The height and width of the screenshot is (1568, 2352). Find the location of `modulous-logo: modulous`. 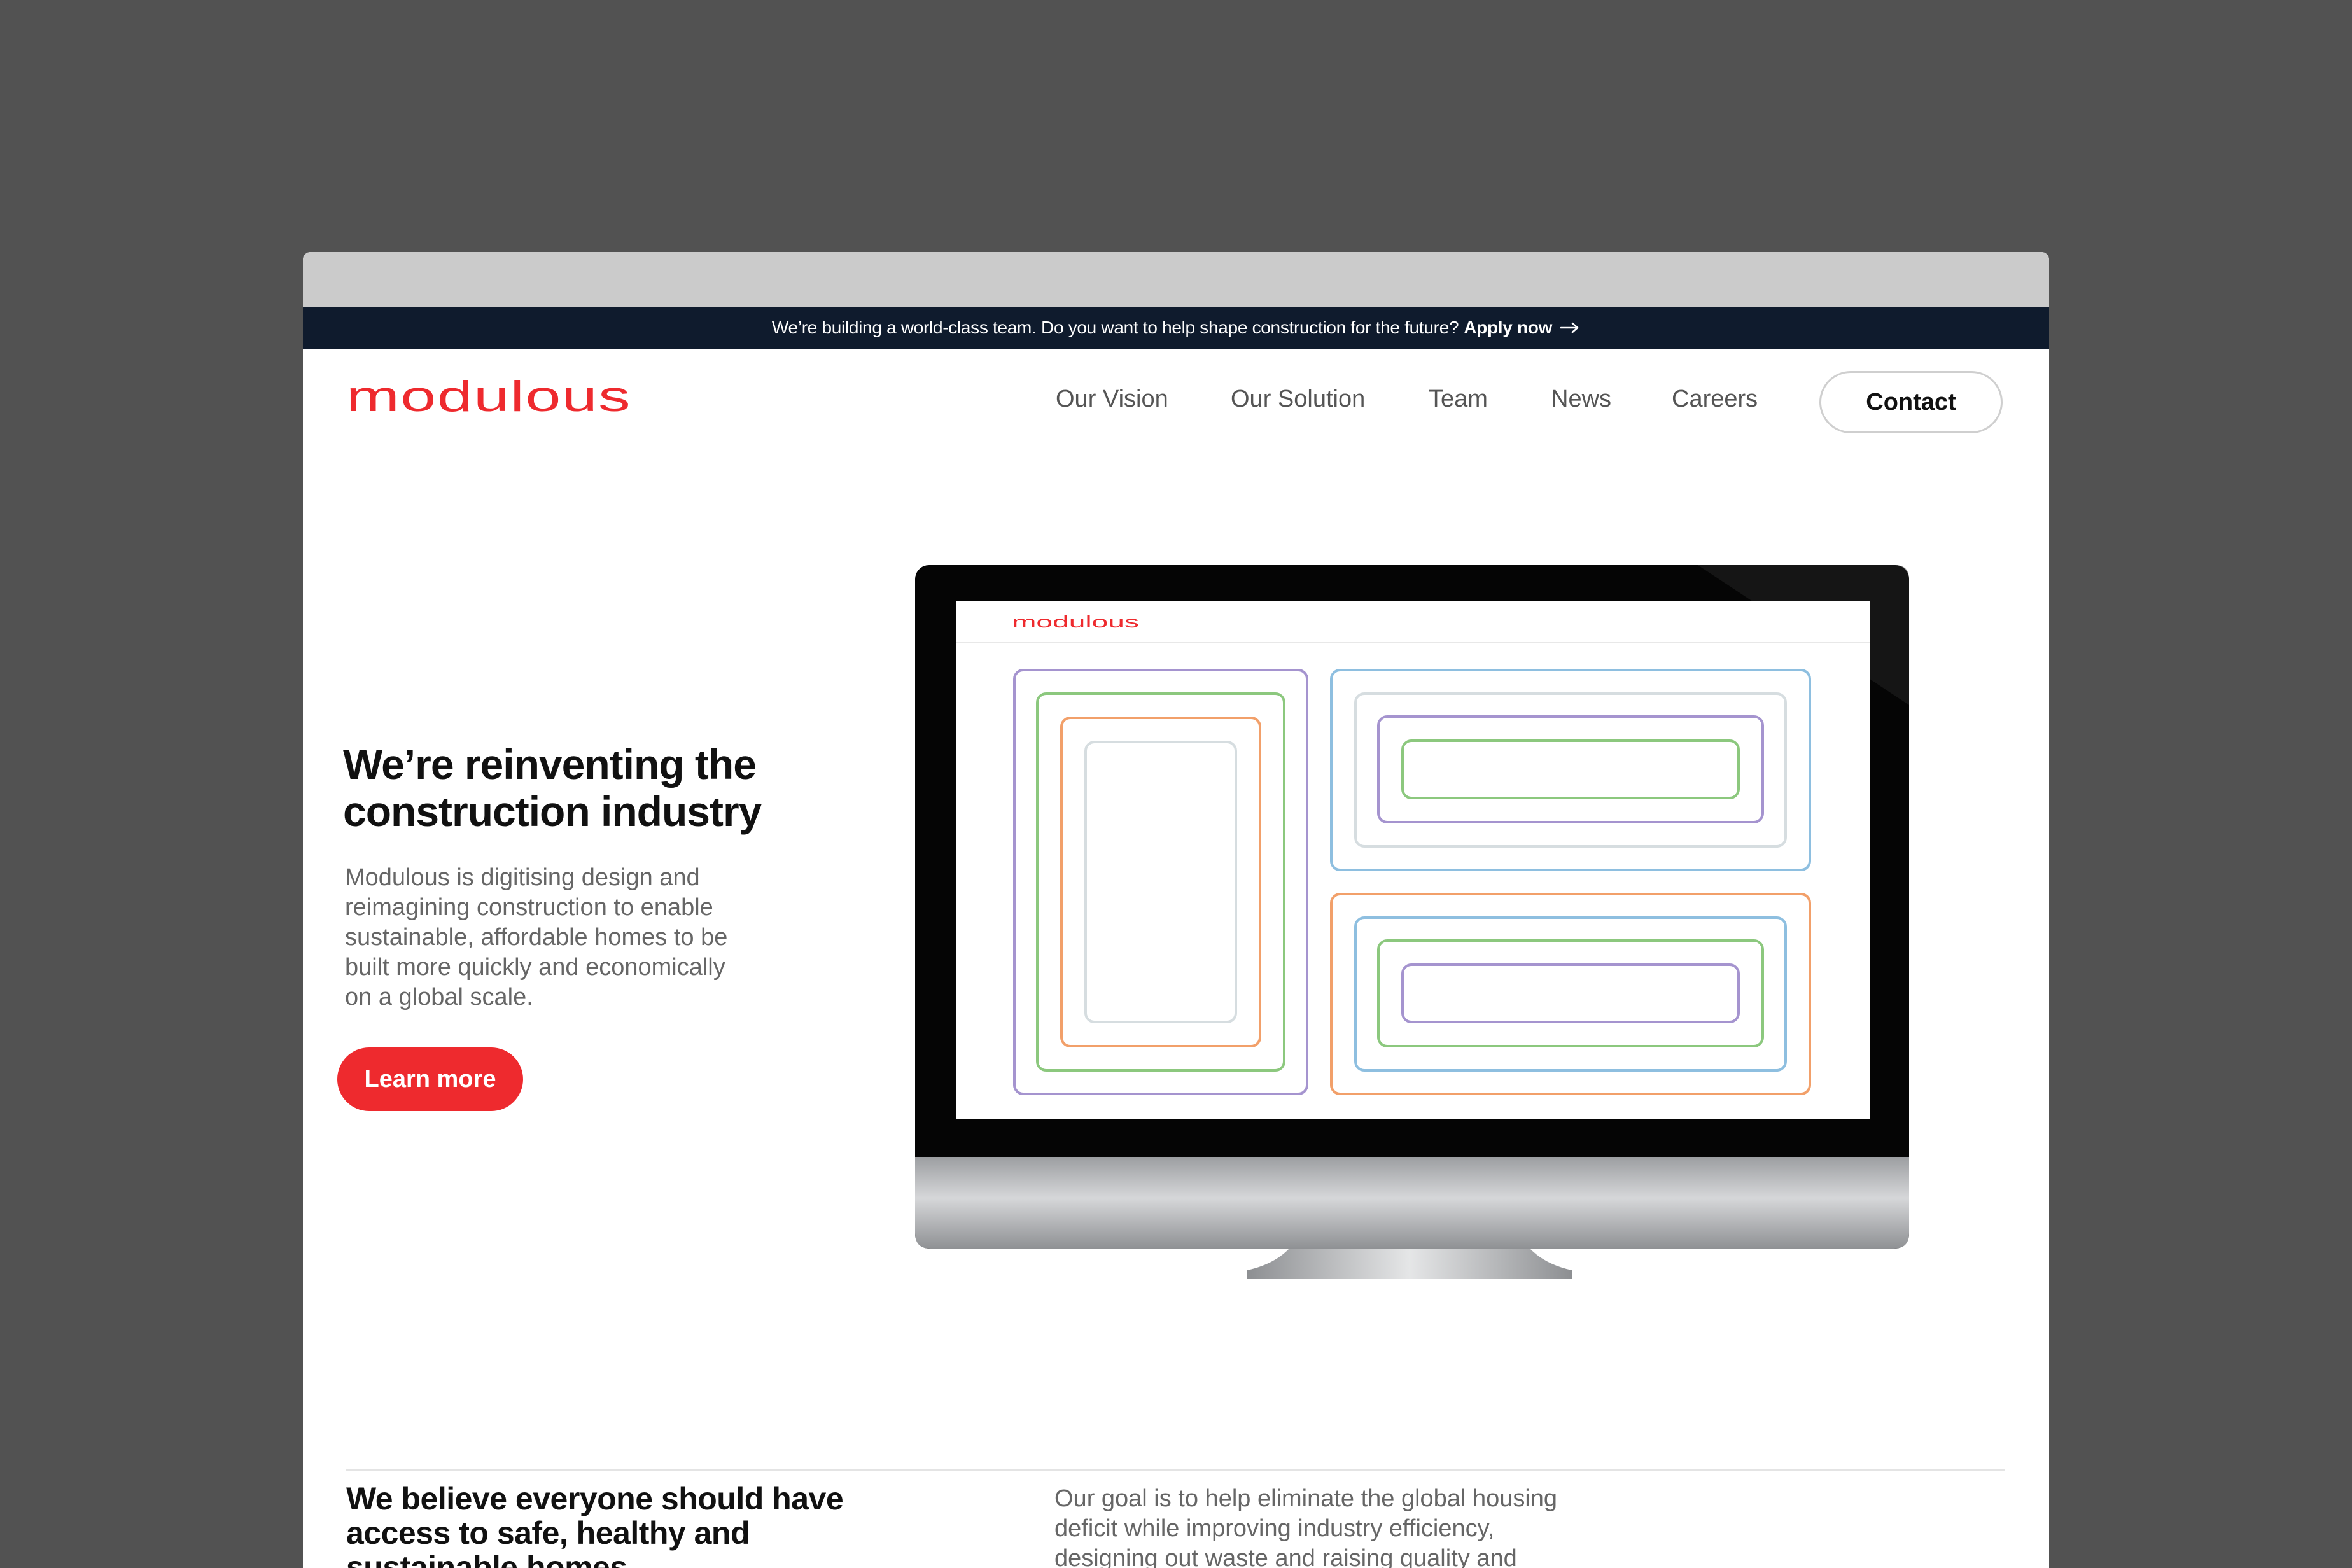

modulous-logo: modulous is located at coordinates (489, 399).